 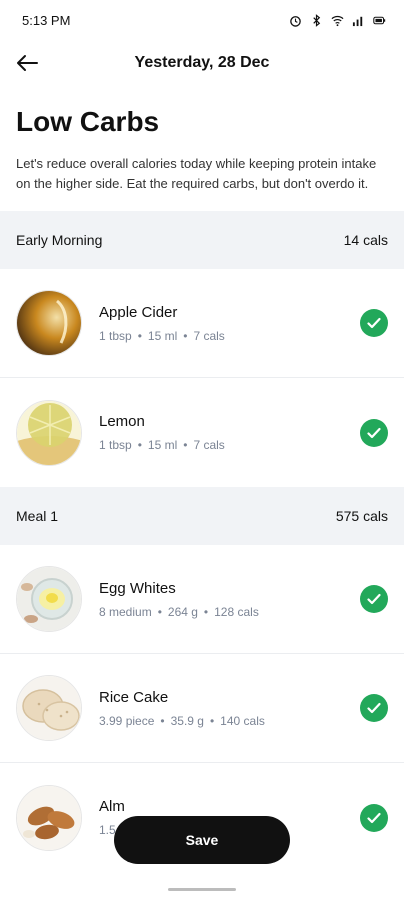 What do you see at coordinates (317, 20) in the screenshot?
I see `bluetooth-icon` at bounding box center [317, 20].